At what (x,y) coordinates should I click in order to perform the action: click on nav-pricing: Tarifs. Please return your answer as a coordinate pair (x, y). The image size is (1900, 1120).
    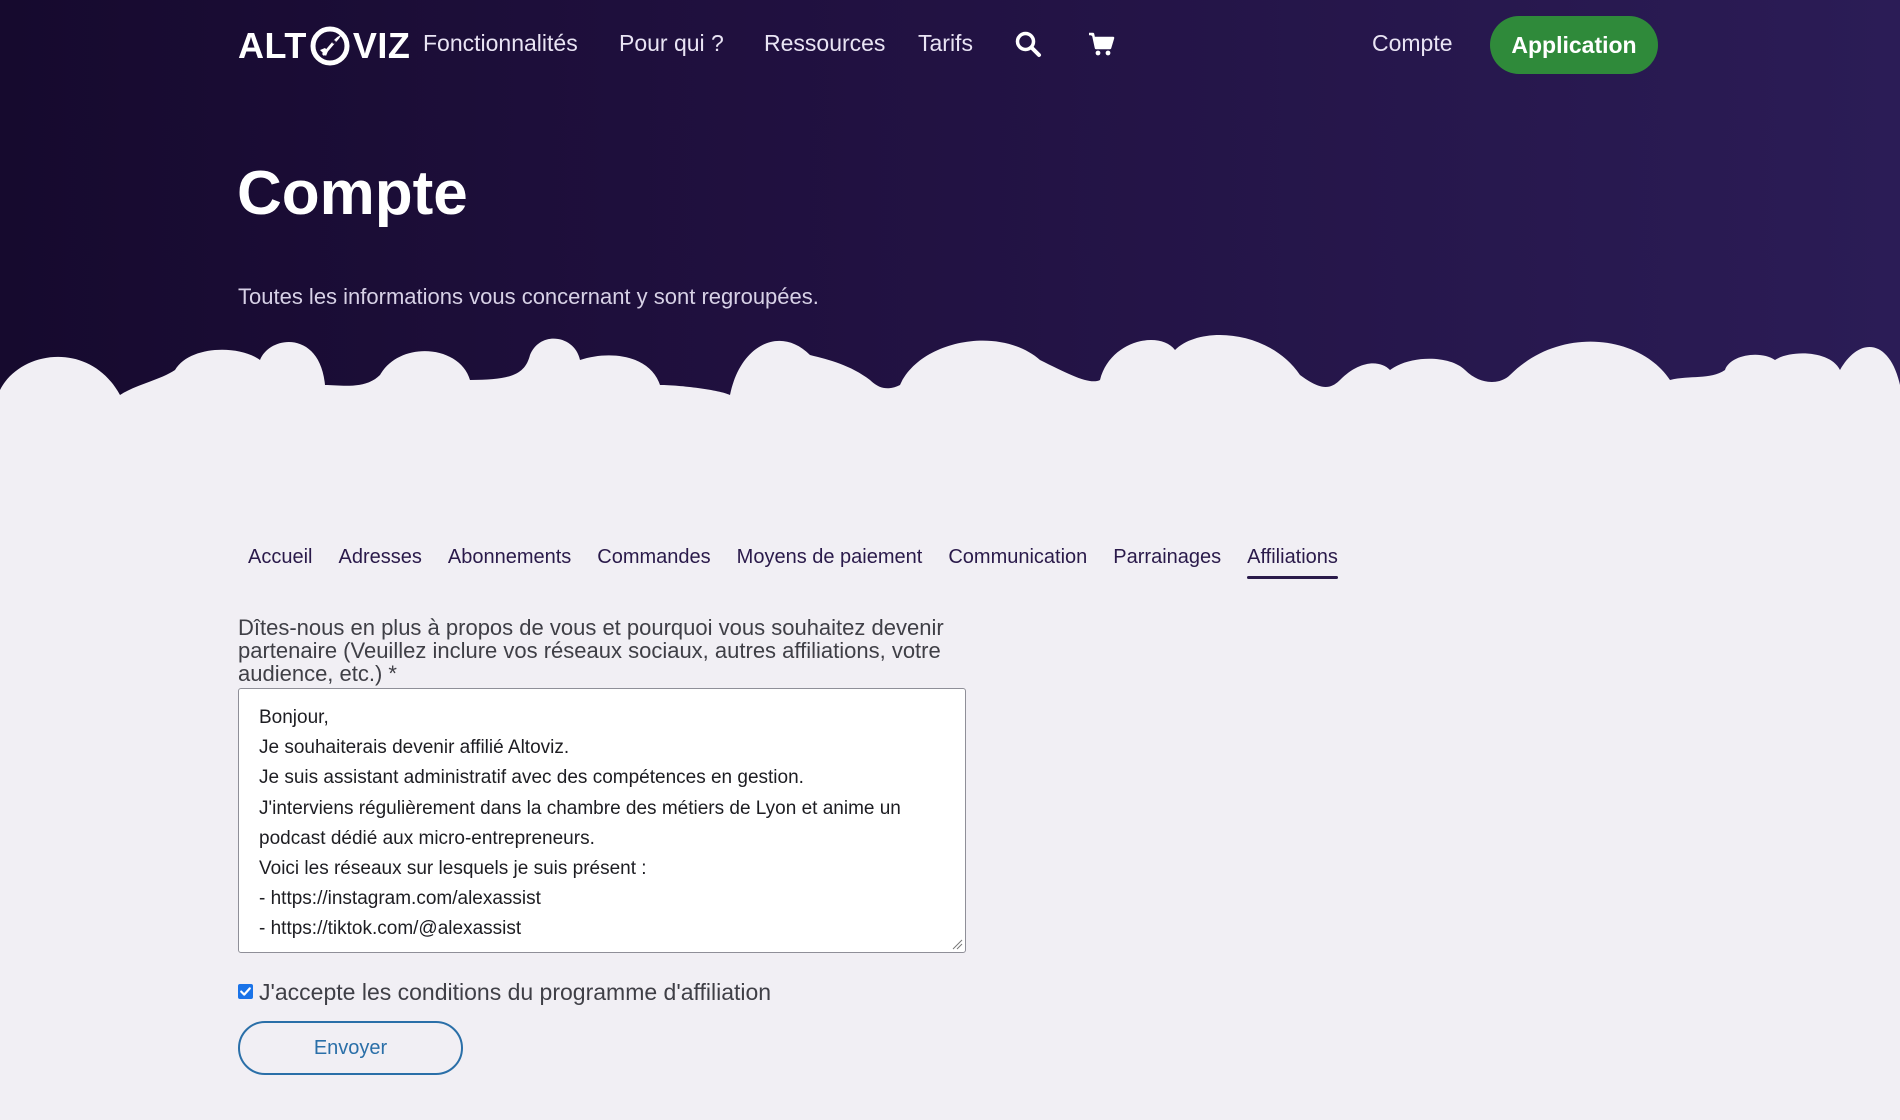
    Looking at the image, I should click on (945, 43).